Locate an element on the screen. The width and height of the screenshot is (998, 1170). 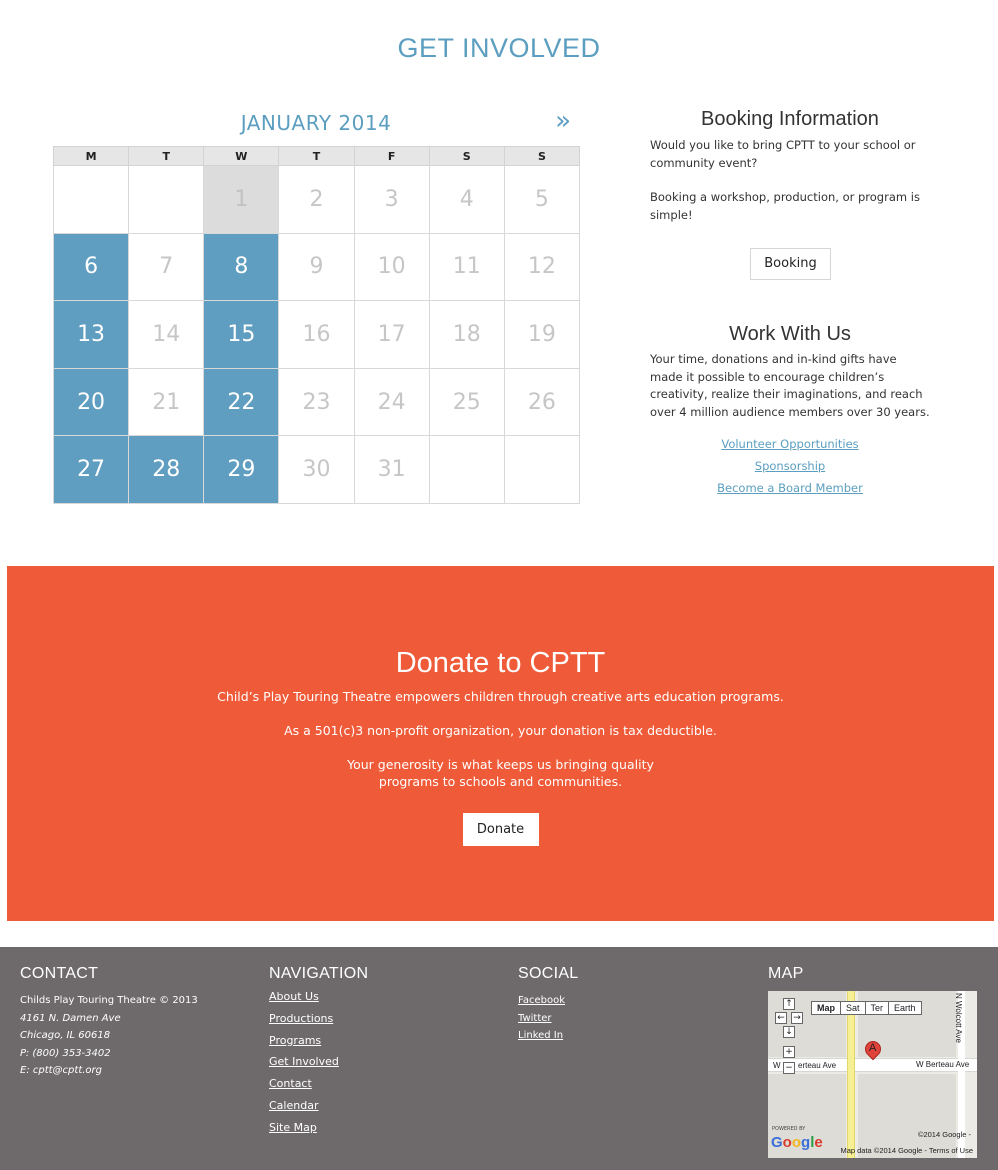
calendar-day-event: 20 is located at coordinates (91, 402).